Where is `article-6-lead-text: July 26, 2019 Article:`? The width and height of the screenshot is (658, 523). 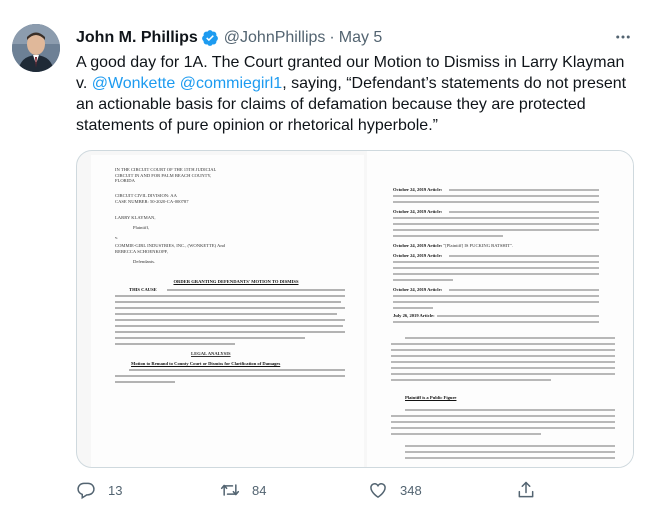 article-6-lead-text: July 26, 2019 Article: is located at coordinates (414, 315).